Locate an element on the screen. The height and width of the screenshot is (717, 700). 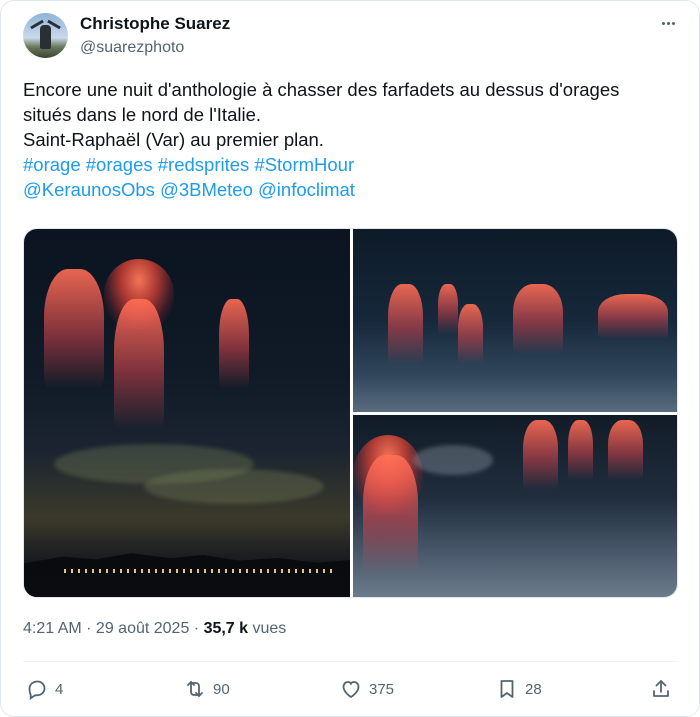
tweet-metadata: 4:21 AM · 29 août 2025 · 35,7 k vues is located at coordinates (154, 629).